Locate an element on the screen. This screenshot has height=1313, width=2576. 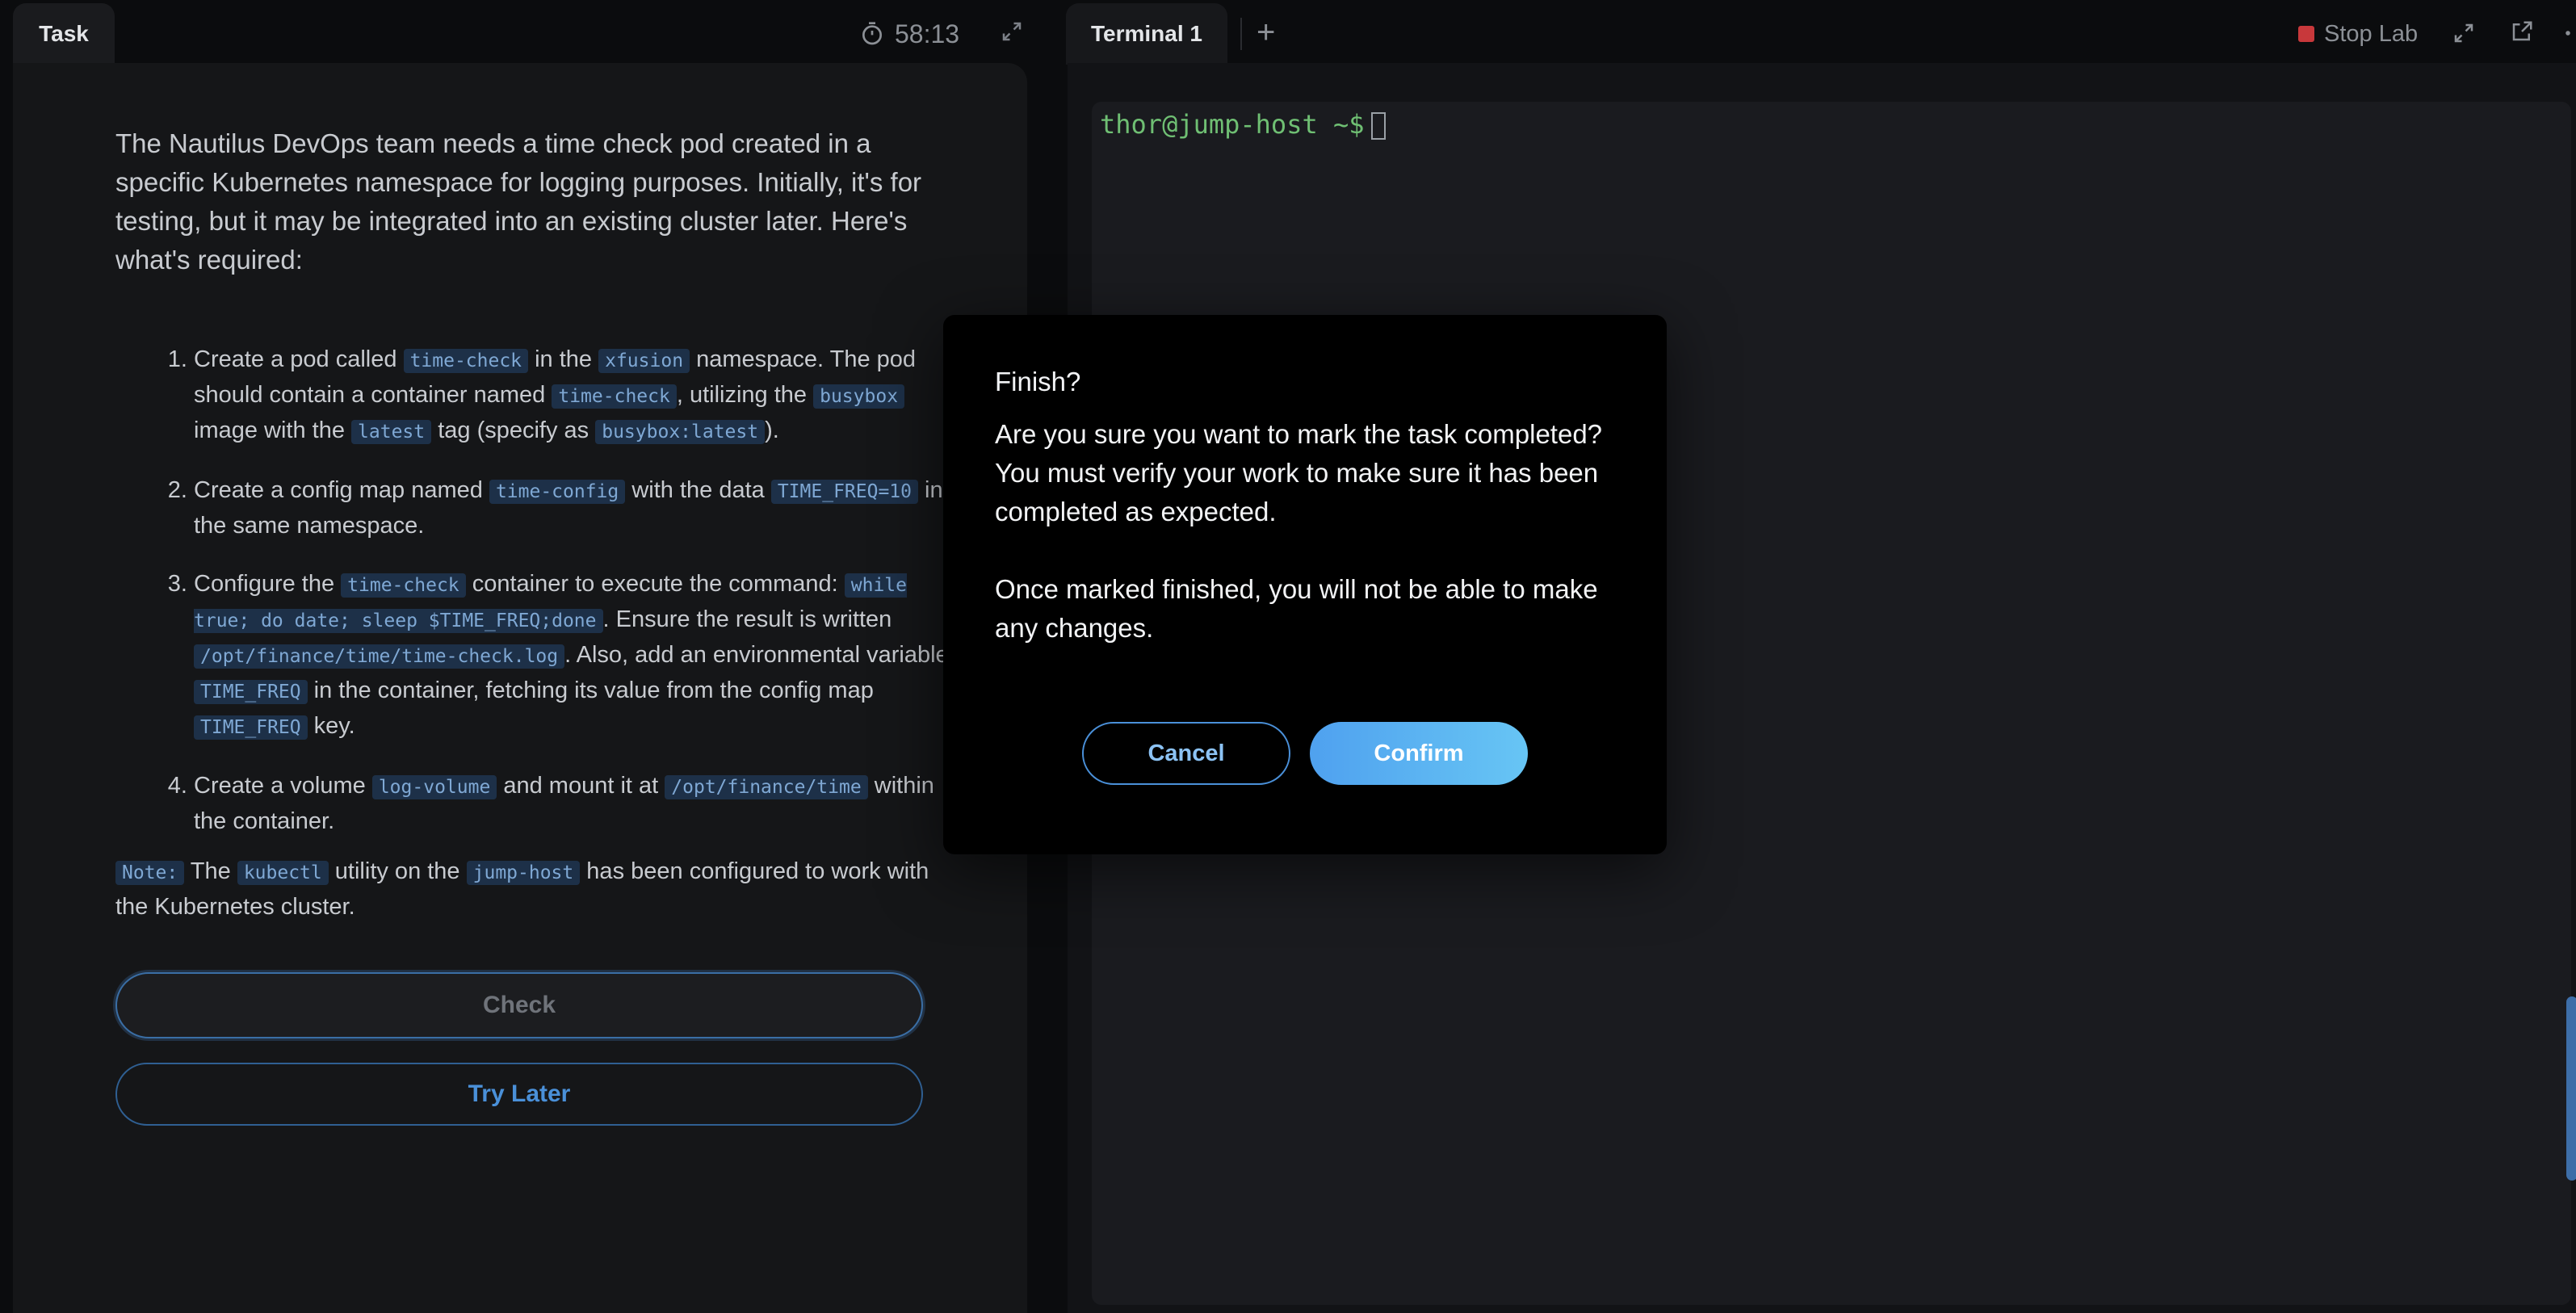
stop-lab-button: Stop Lab is located at coordinates (2358, 34).